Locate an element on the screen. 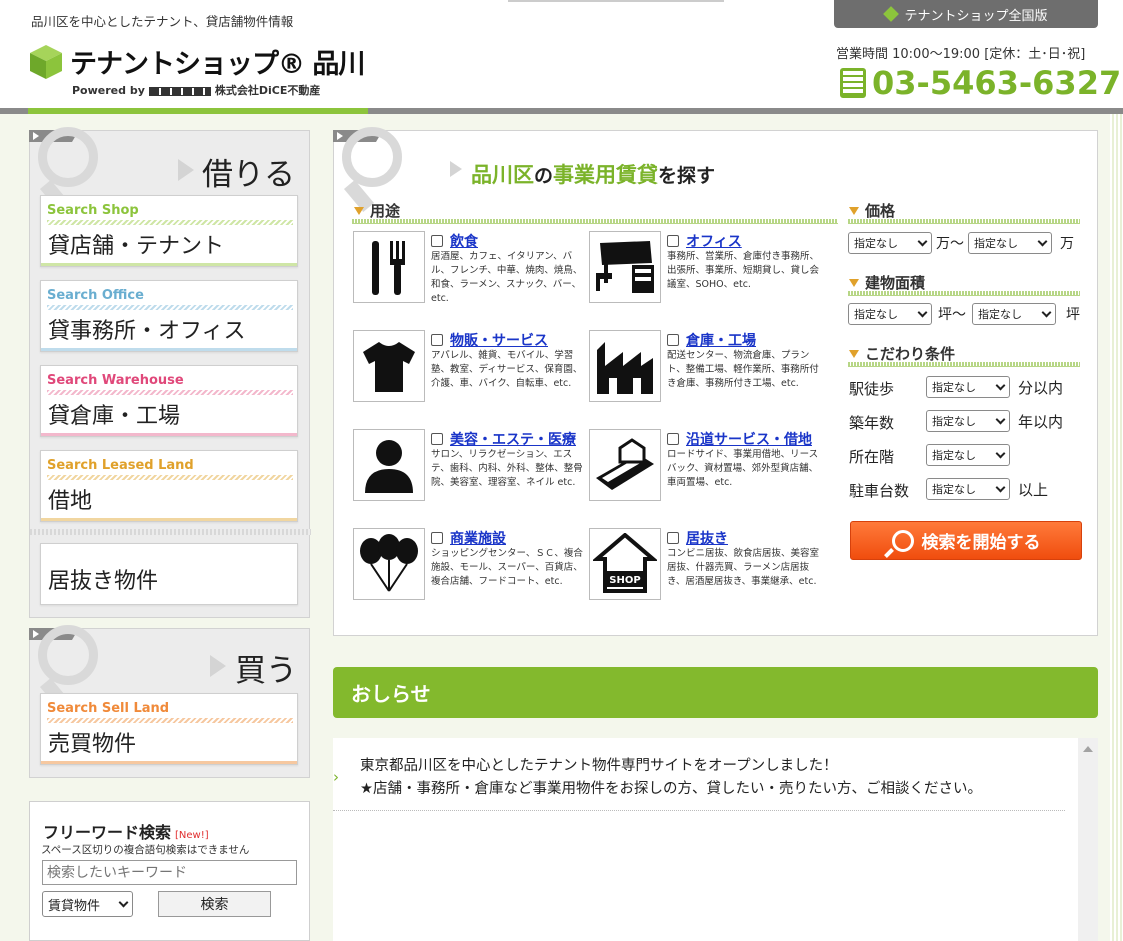 This screenshot has width=1123, height=941. nav-card-label: 売買物件 is located at coordinates (92, 744).